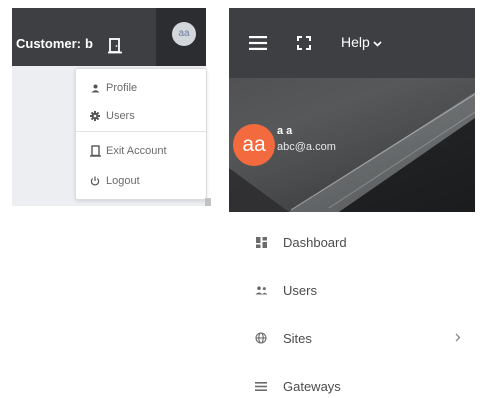  Describe the element at coordinates (95, 181) in the screenshot. I see `power-icon` at that location.